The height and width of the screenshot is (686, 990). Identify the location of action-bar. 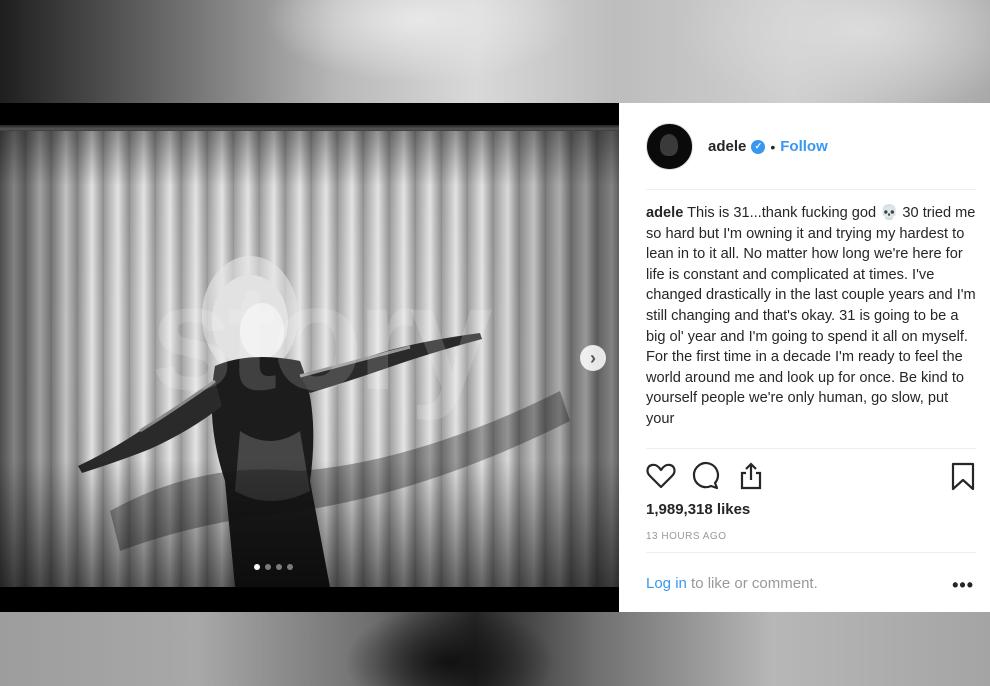
(811, 476).